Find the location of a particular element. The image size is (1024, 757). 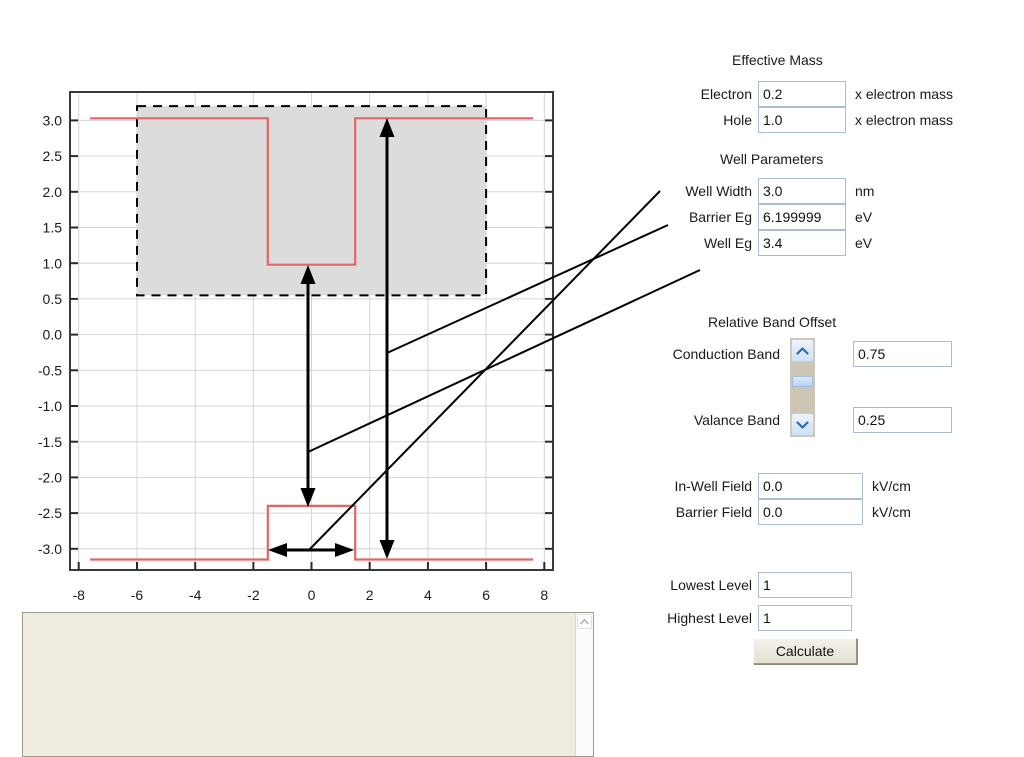

conduction-band-offset-input is located at coordinates (902, 354).